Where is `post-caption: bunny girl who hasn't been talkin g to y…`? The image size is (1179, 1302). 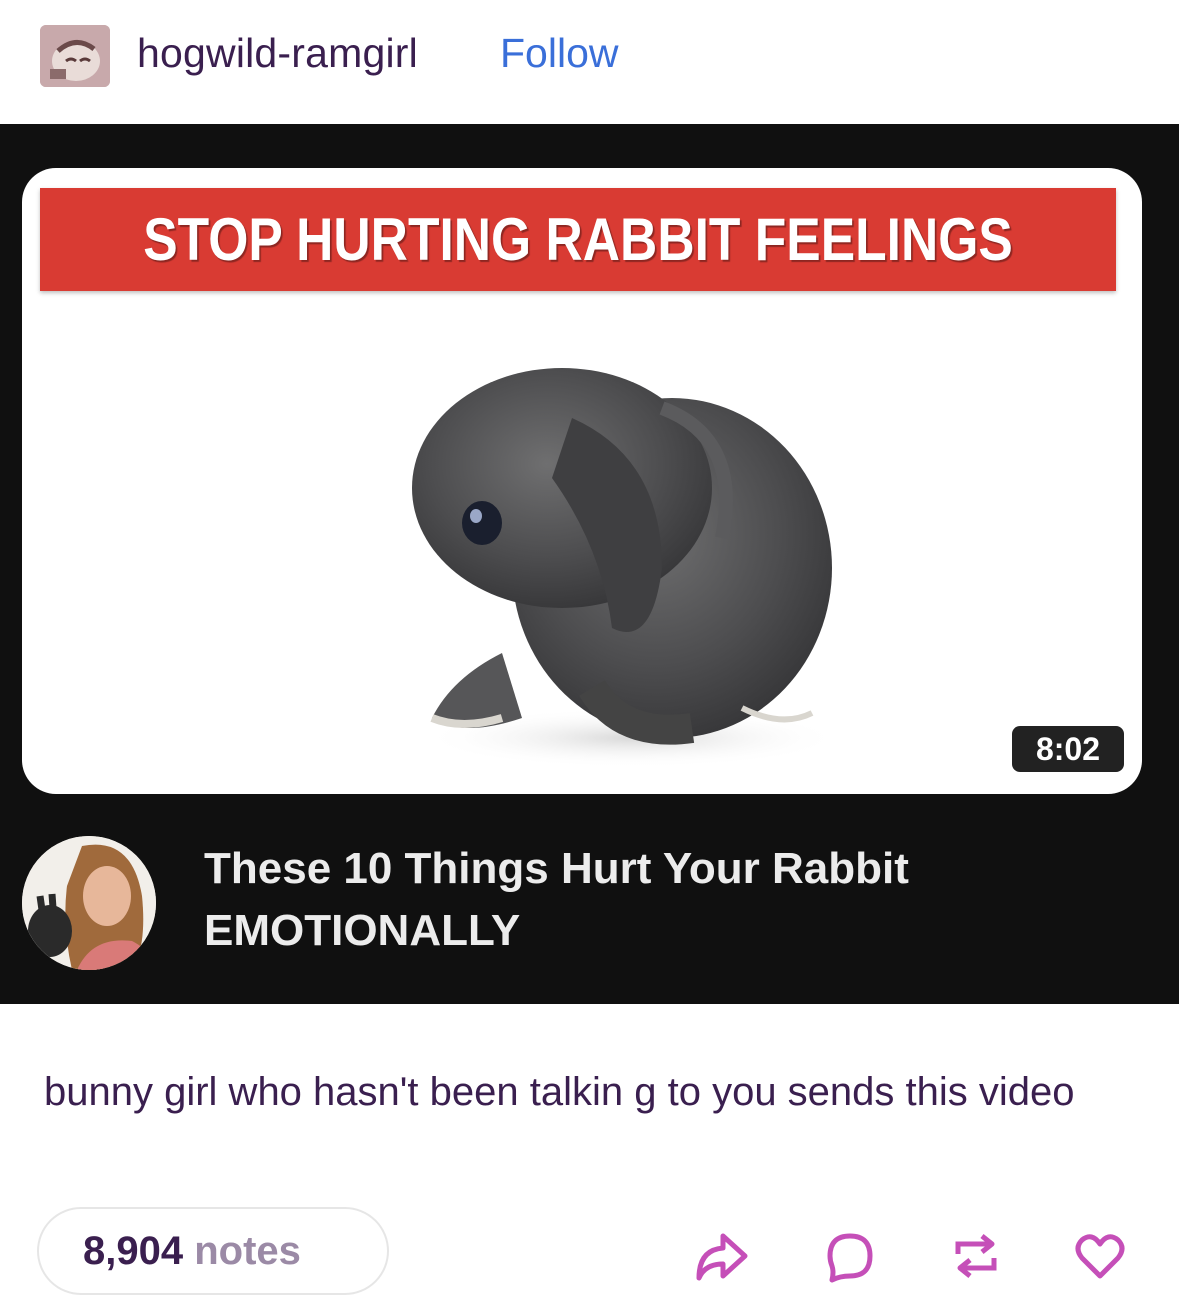 post-caption: bunny girl who hasn't been talkin g to y… is located at coordinates (559, 1092).